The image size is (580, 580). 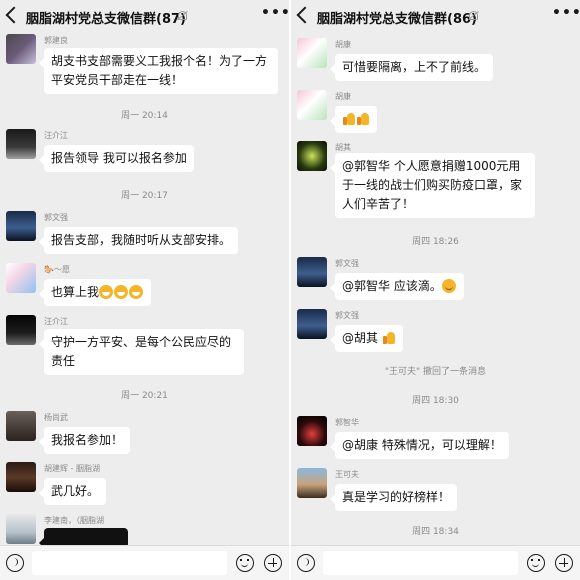 What do you see at coordinates (411, 67) in the screenshot?
I see `message-bubble: 可惜要隔离，上不了前线。` at bounding box center [411, 67].